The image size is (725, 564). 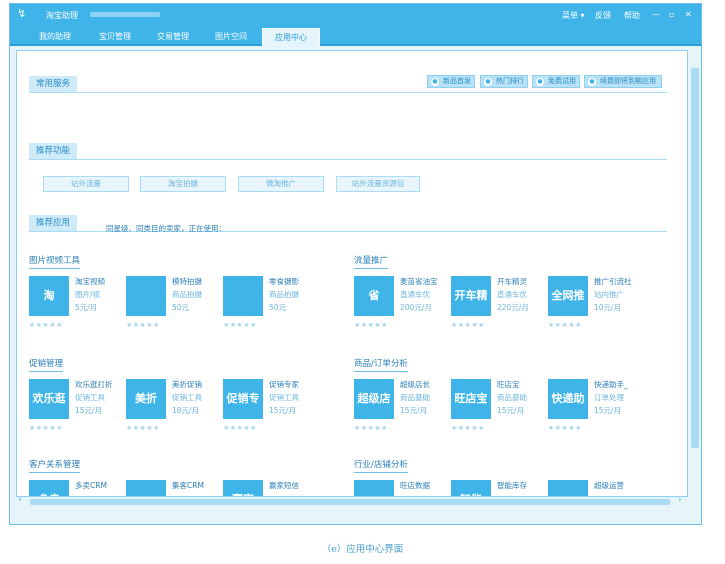 What do you see at coordinates (22, 13) in the screenshot?
I see `taobao-logo-icon: ↯` at bounding box center [22, 13].